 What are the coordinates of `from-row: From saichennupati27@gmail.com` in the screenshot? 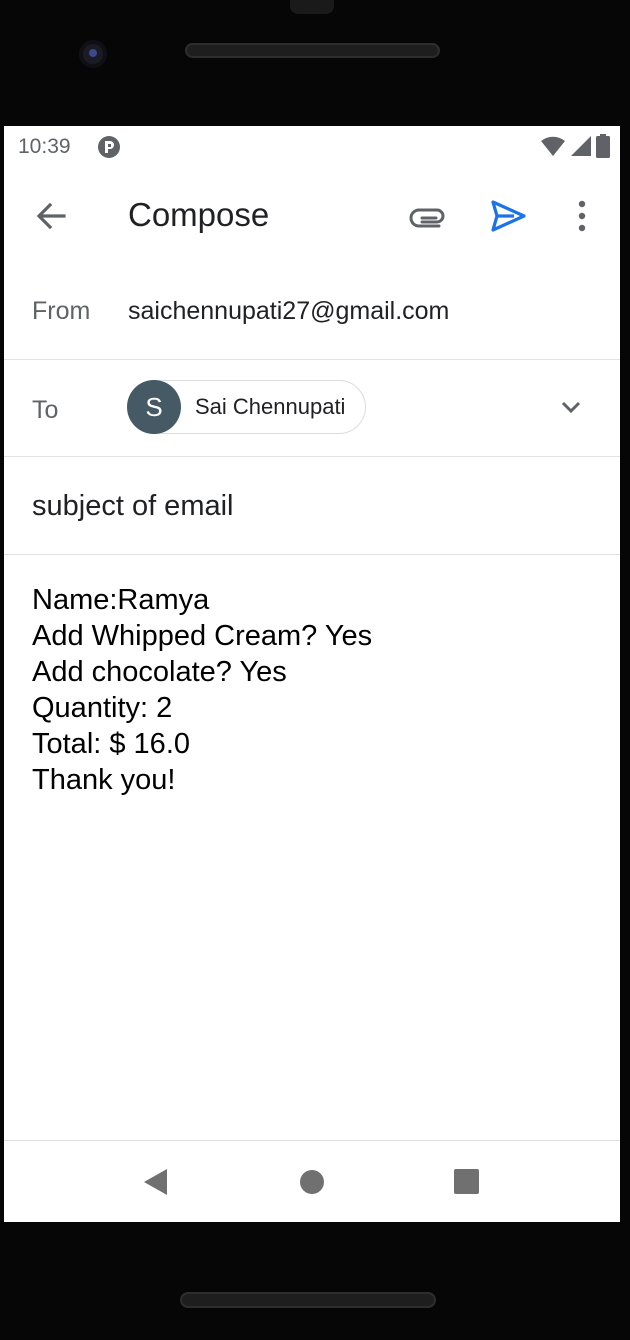 It's located at (312, 311).